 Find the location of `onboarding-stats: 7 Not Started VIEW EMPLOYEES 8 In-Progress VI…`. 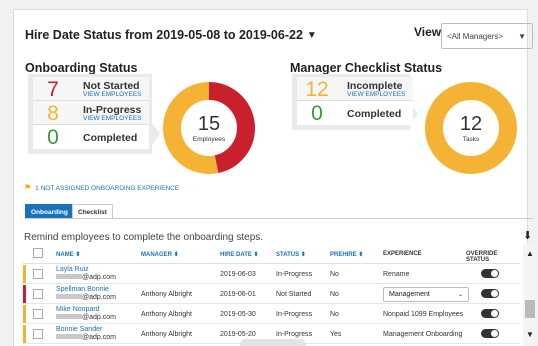

onboarding-stats: 7 Not Started VIEW EMPLOYEES 8 In-Progress VI… is located at coordinates (91, 113).